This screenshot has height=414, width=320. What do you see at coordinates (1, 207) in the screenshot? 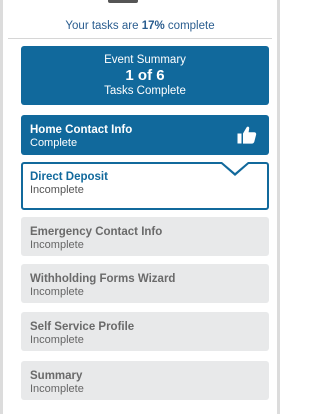
I see `panel-left-edge` at bounding box center [1, 207].